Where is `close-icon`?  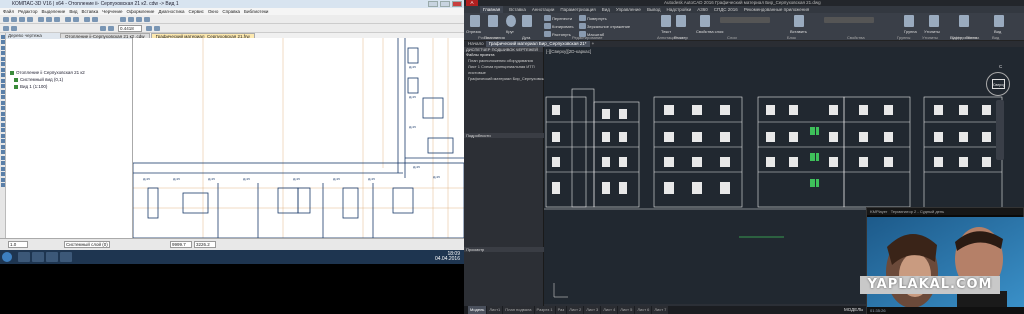
close-icon is located at coordinates (457, 4).